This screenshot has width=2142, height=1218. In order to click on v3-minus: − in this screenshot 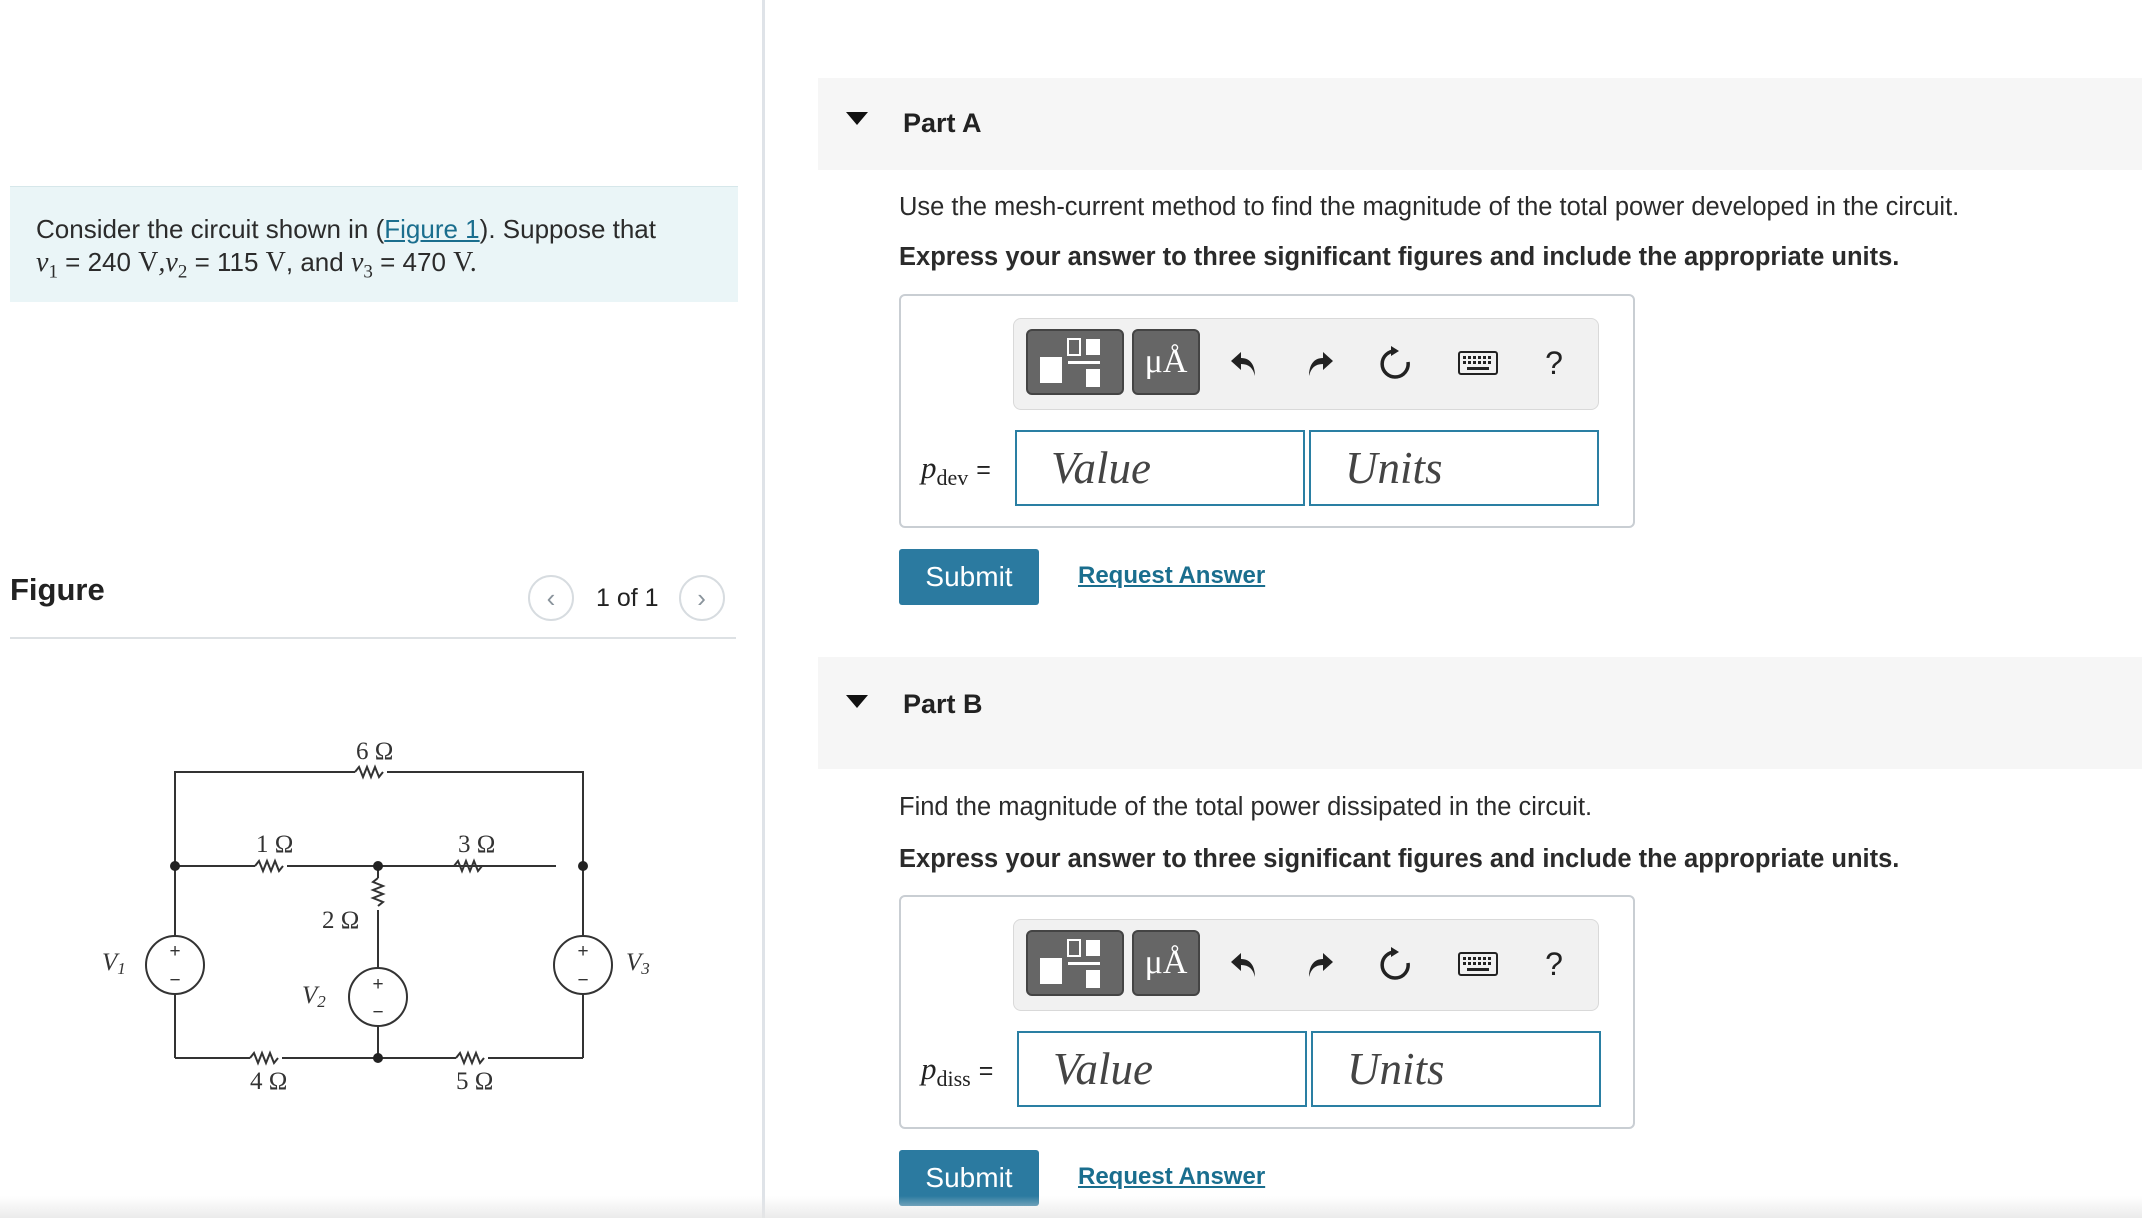, I will do `click(582, 980)`.